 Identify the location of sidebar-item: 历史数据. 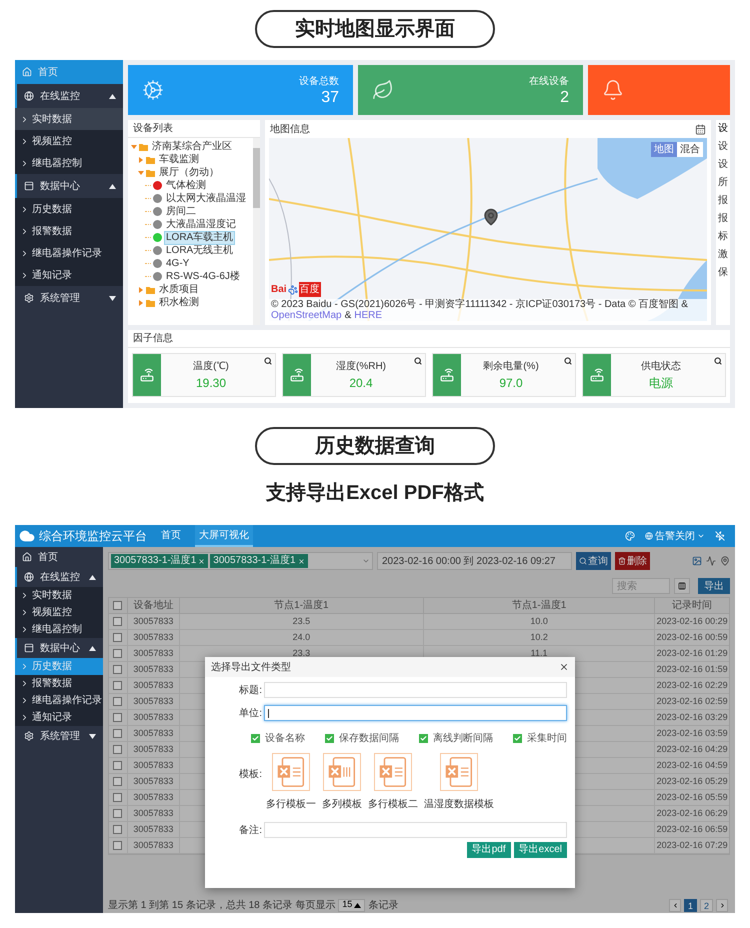
(69, 209).